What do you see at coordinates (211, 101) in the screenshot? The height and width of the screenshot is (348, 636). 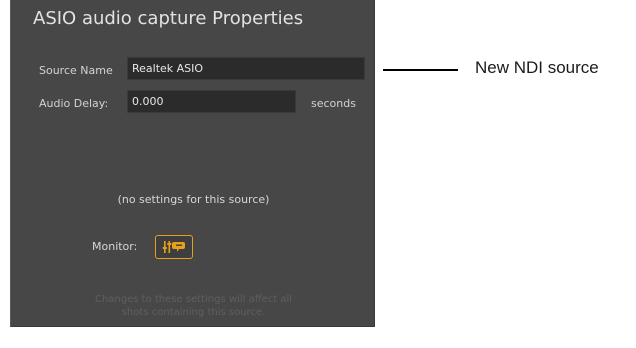 I see `audio-delay-input: 0.000` at bounding box center [211, 101].